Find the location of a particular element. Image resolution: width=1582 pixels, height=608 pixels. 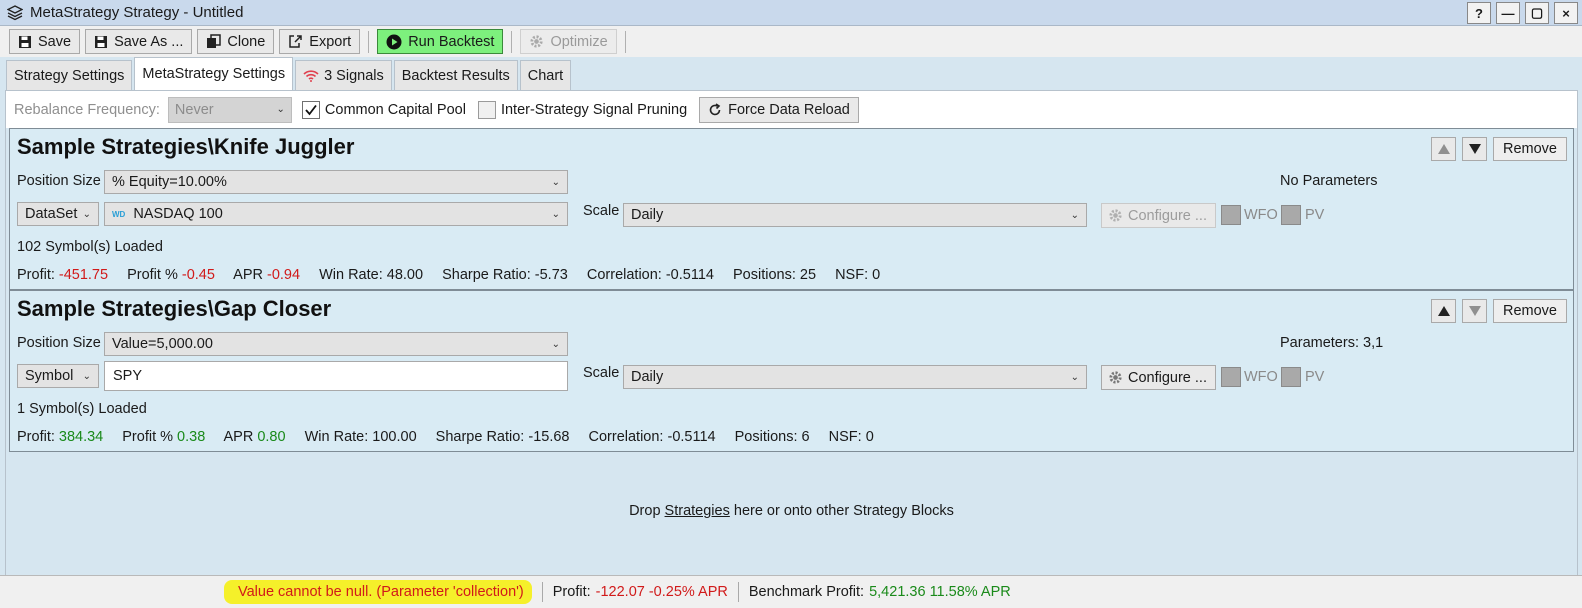

source-type-select: DataSet ⌄ is located at coordinates (58, 214).